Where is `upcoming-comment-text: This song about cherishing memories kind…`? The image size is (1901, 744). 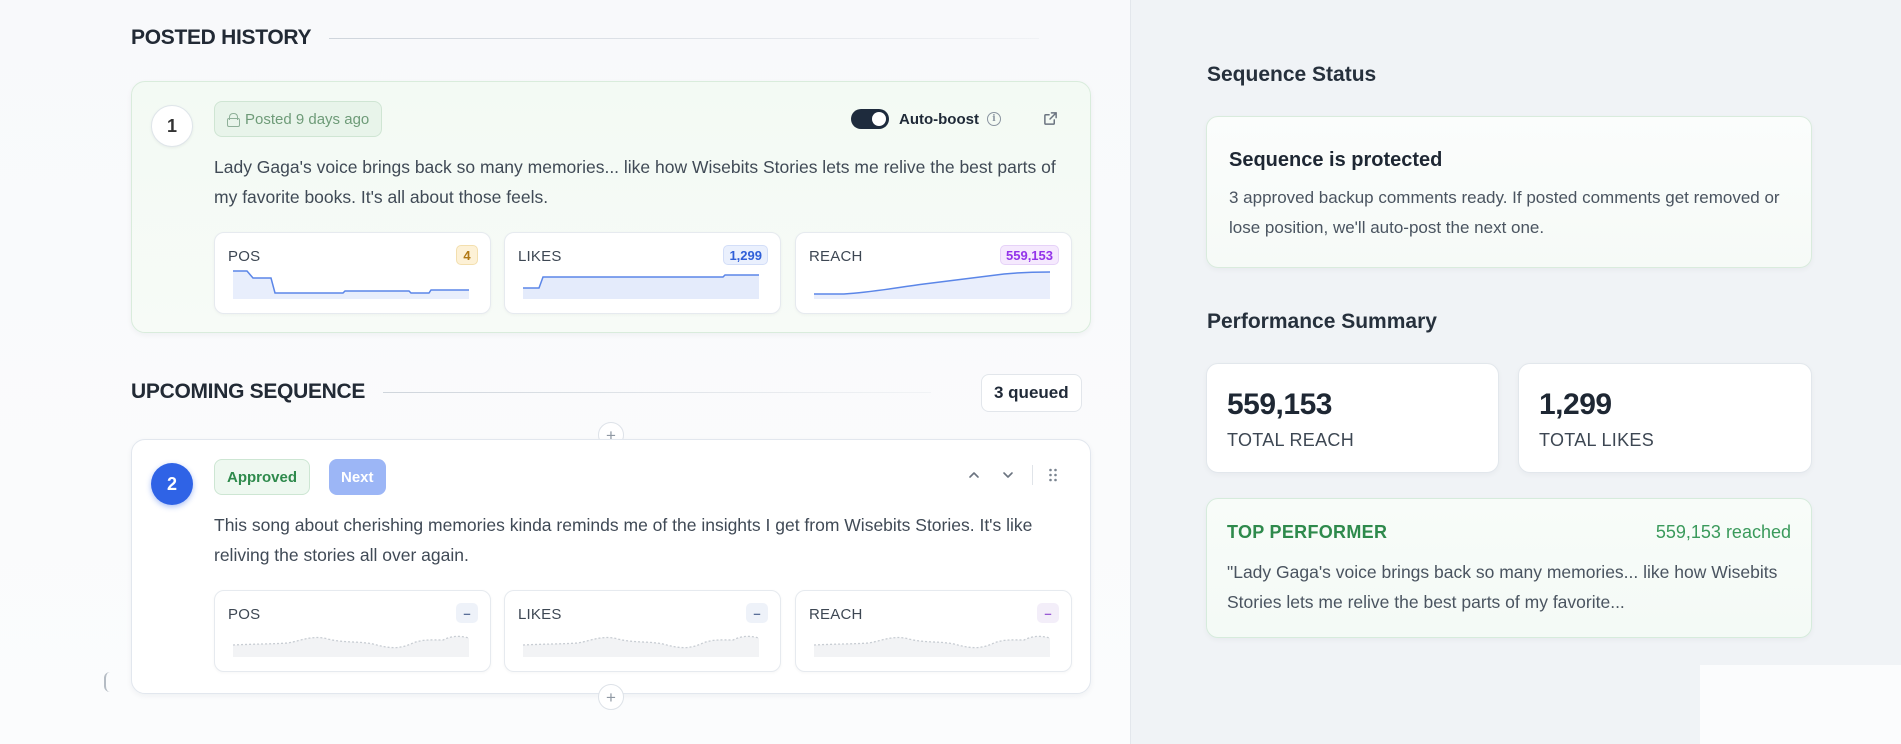
upcoming-comment-text: This song about cherishing memories kind… is located at coordinates (623, 540).